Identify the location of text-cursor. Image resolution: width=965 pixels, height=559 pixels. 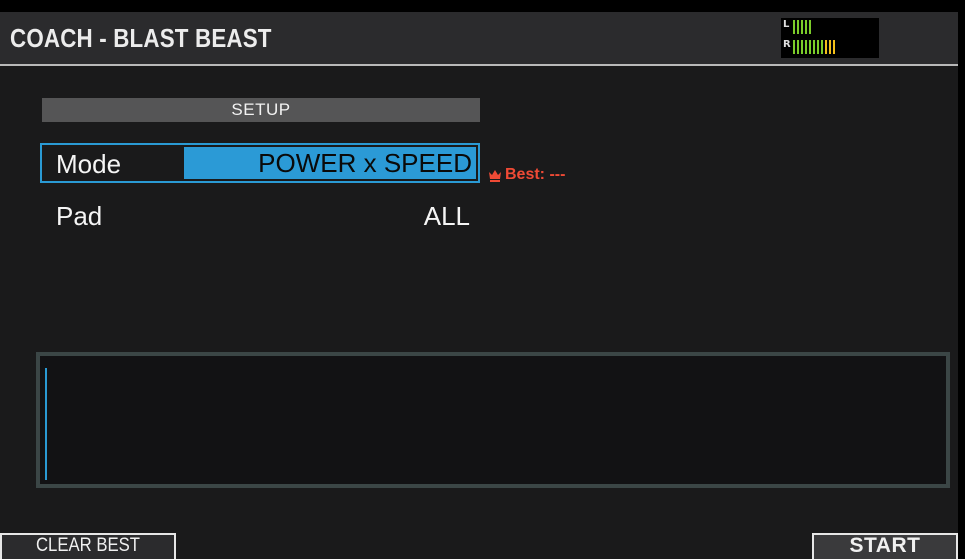
(46, 424).